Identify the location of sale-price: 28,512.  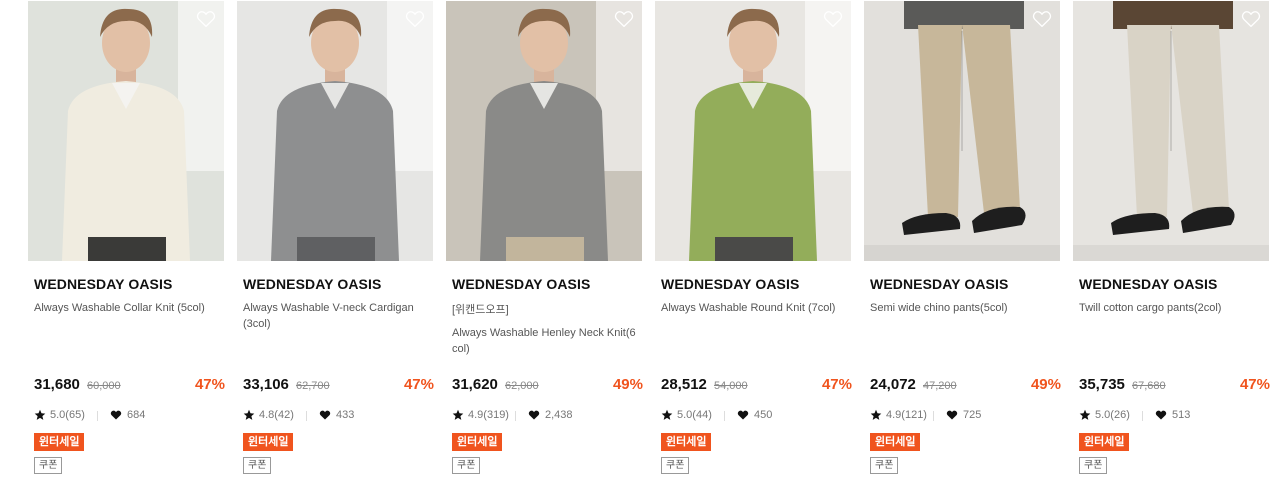
(684, 384).